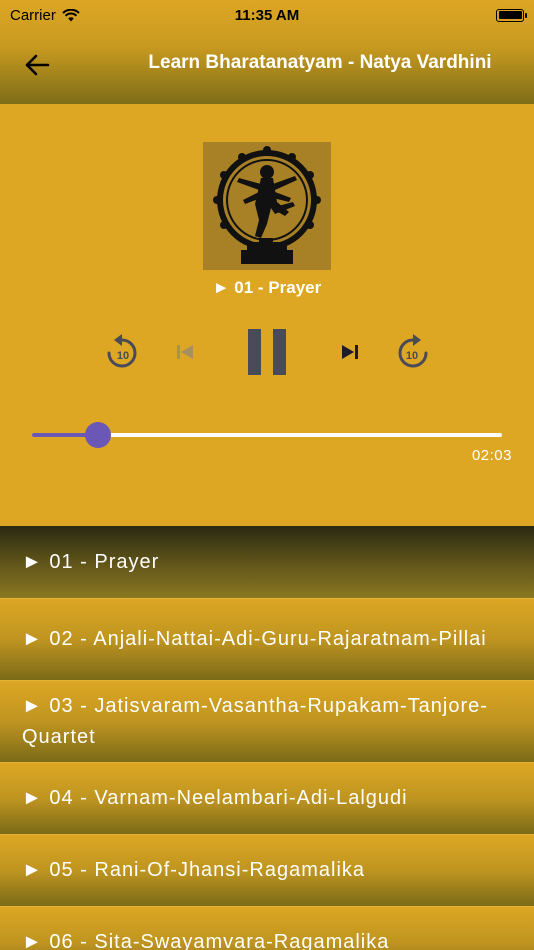 The height and width of the screenshot is (950, 534). I want to click on status-time: 11:35 AM, so click(267, 15).